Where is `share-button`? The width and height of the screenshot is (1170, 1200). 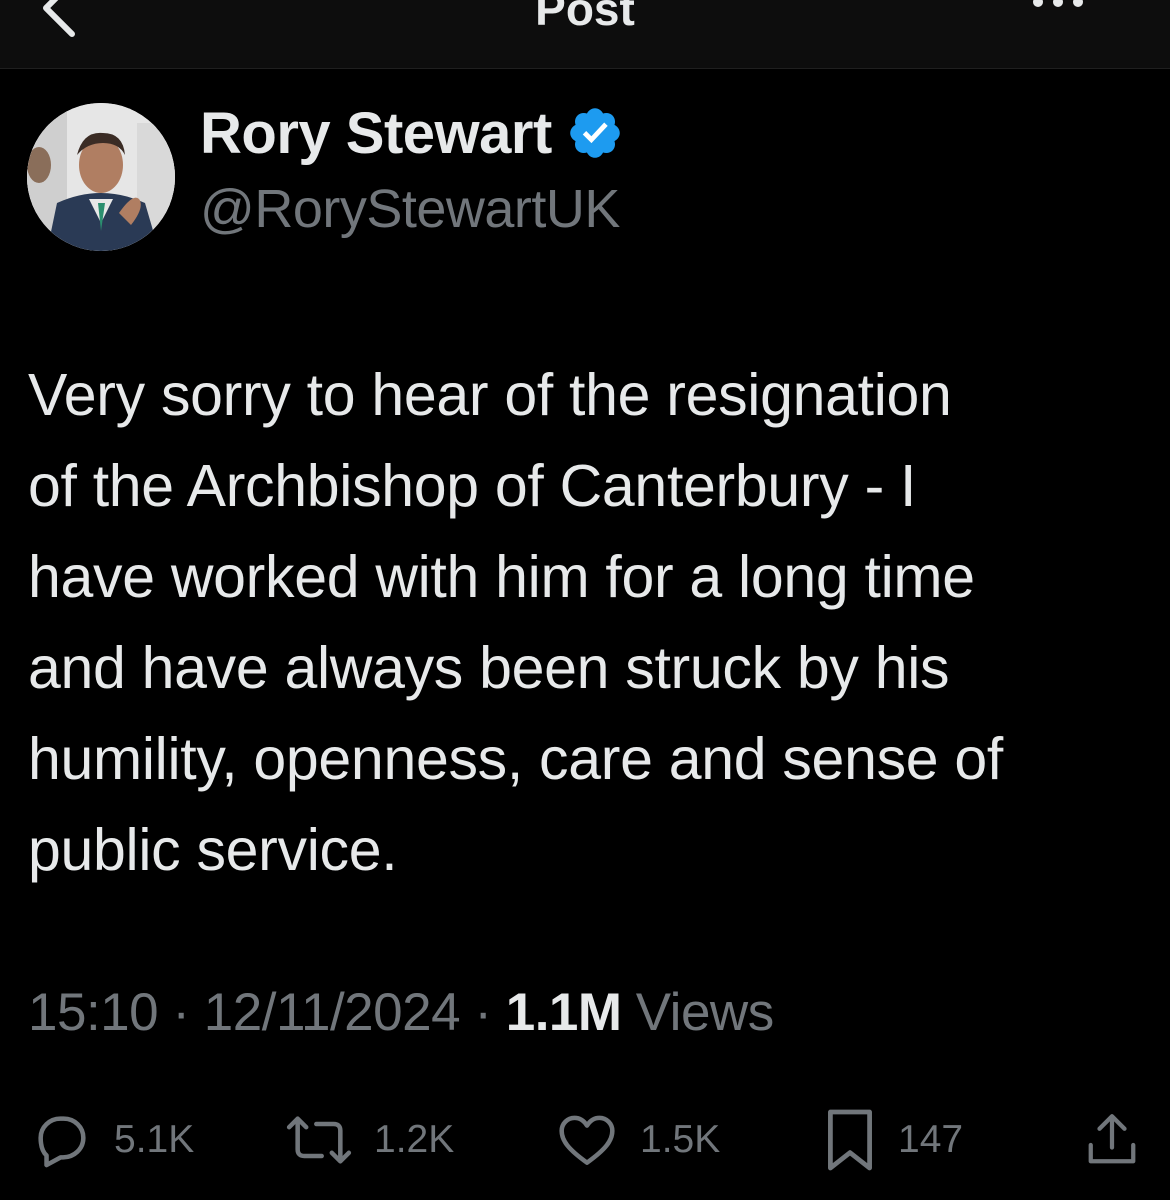 share-button is located at coordinates (1112, 1140).